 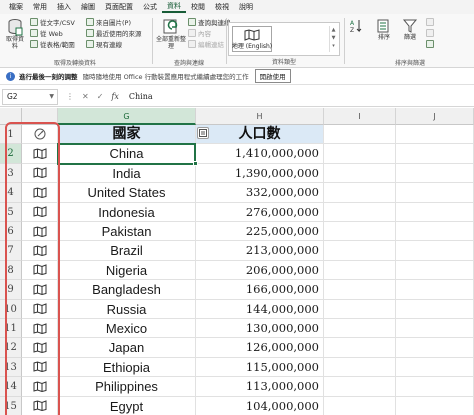 What do you see at coordinates (260, 367) in the screenshot?
I see `population-cell: 115,000,000` at bounding box center [260, 367].